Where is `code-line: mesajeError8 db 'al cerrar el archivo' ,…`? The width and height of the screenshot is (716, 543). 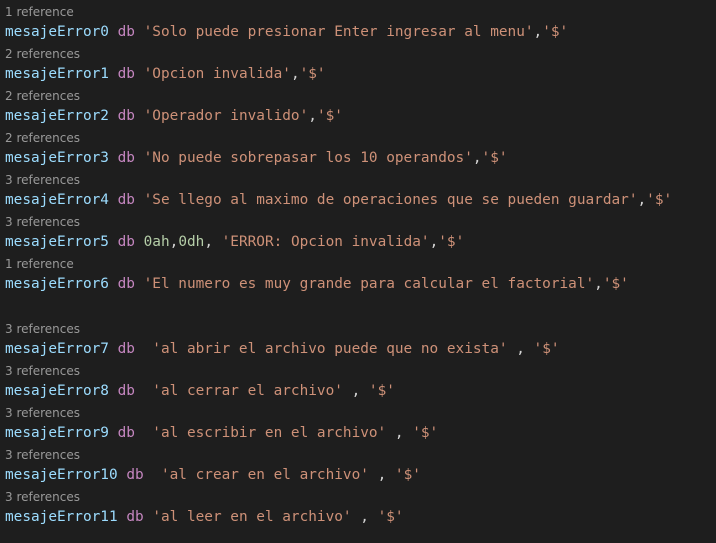
code-line: mesajeError8 db 'al cerrar el archivo' ,… is located at coordinates (200, 391).